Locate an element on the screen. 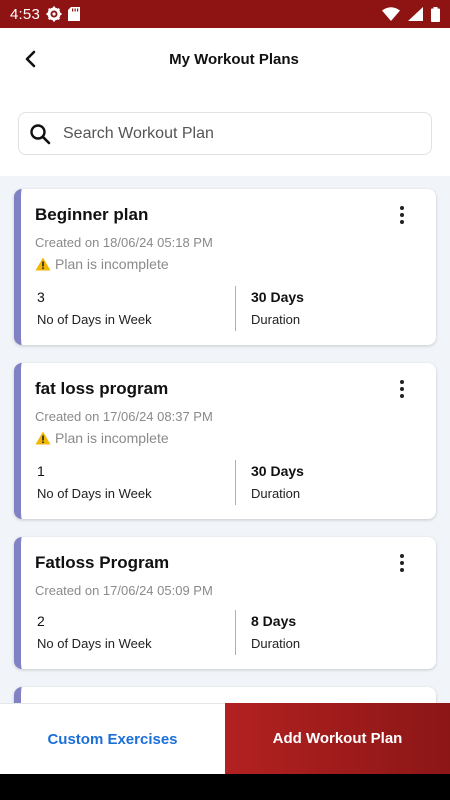 The image size is (450, 800). plan-created-date: Created on 18/06/24 05:18 PM is located at coordinates (124, 242).